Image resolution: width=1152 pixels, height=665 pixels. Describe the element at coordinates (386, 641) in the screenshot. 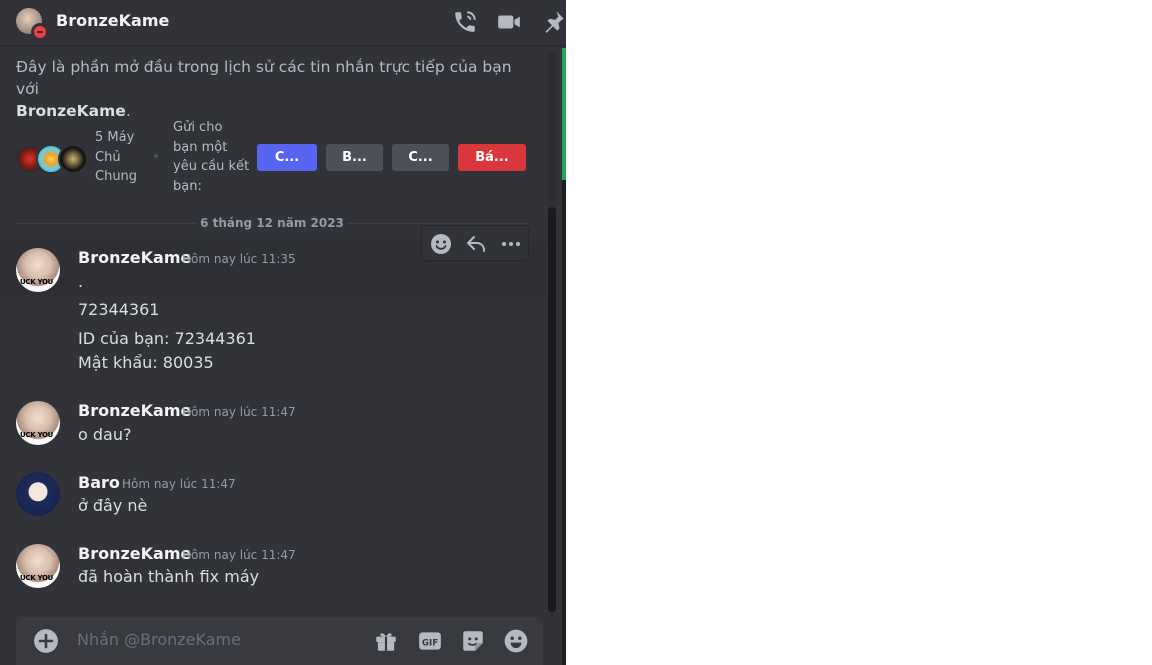

I see `gift-icon` at that location.